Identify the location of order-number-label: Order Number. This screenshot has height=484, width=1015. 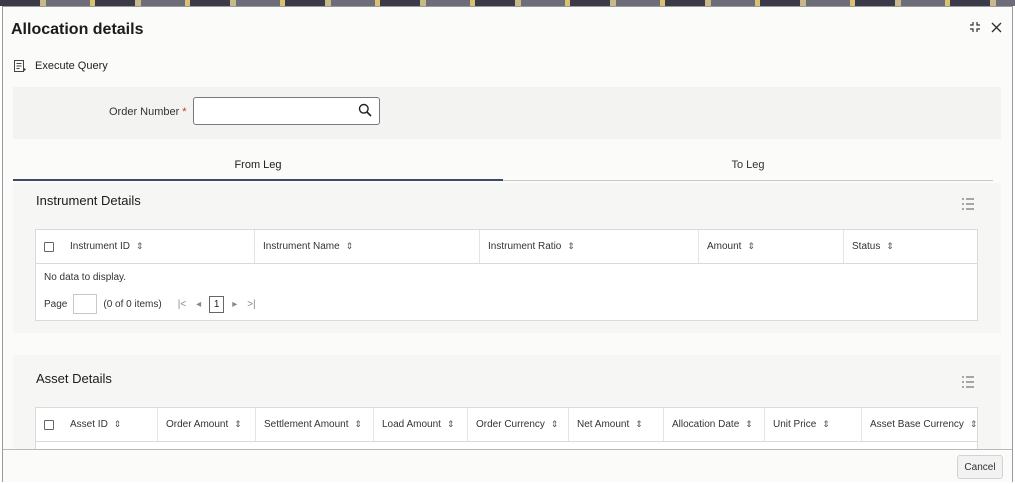
(144, 112).